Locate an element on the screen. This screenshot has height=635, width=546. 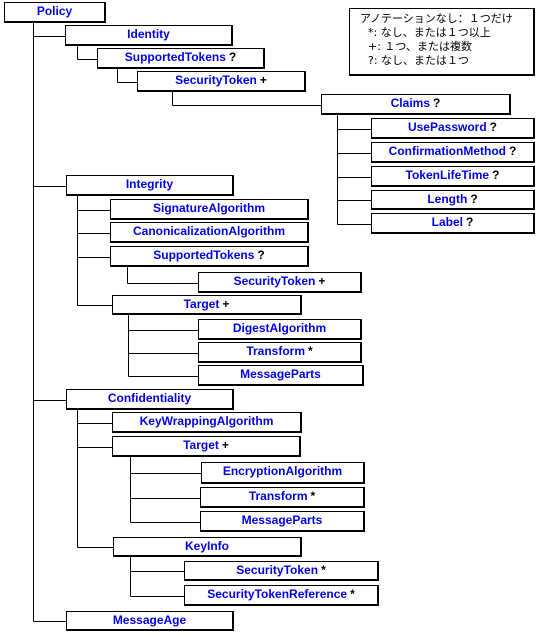
node-digest-algorithm: DigestAlgorithm is located at coordinates (280, 329).